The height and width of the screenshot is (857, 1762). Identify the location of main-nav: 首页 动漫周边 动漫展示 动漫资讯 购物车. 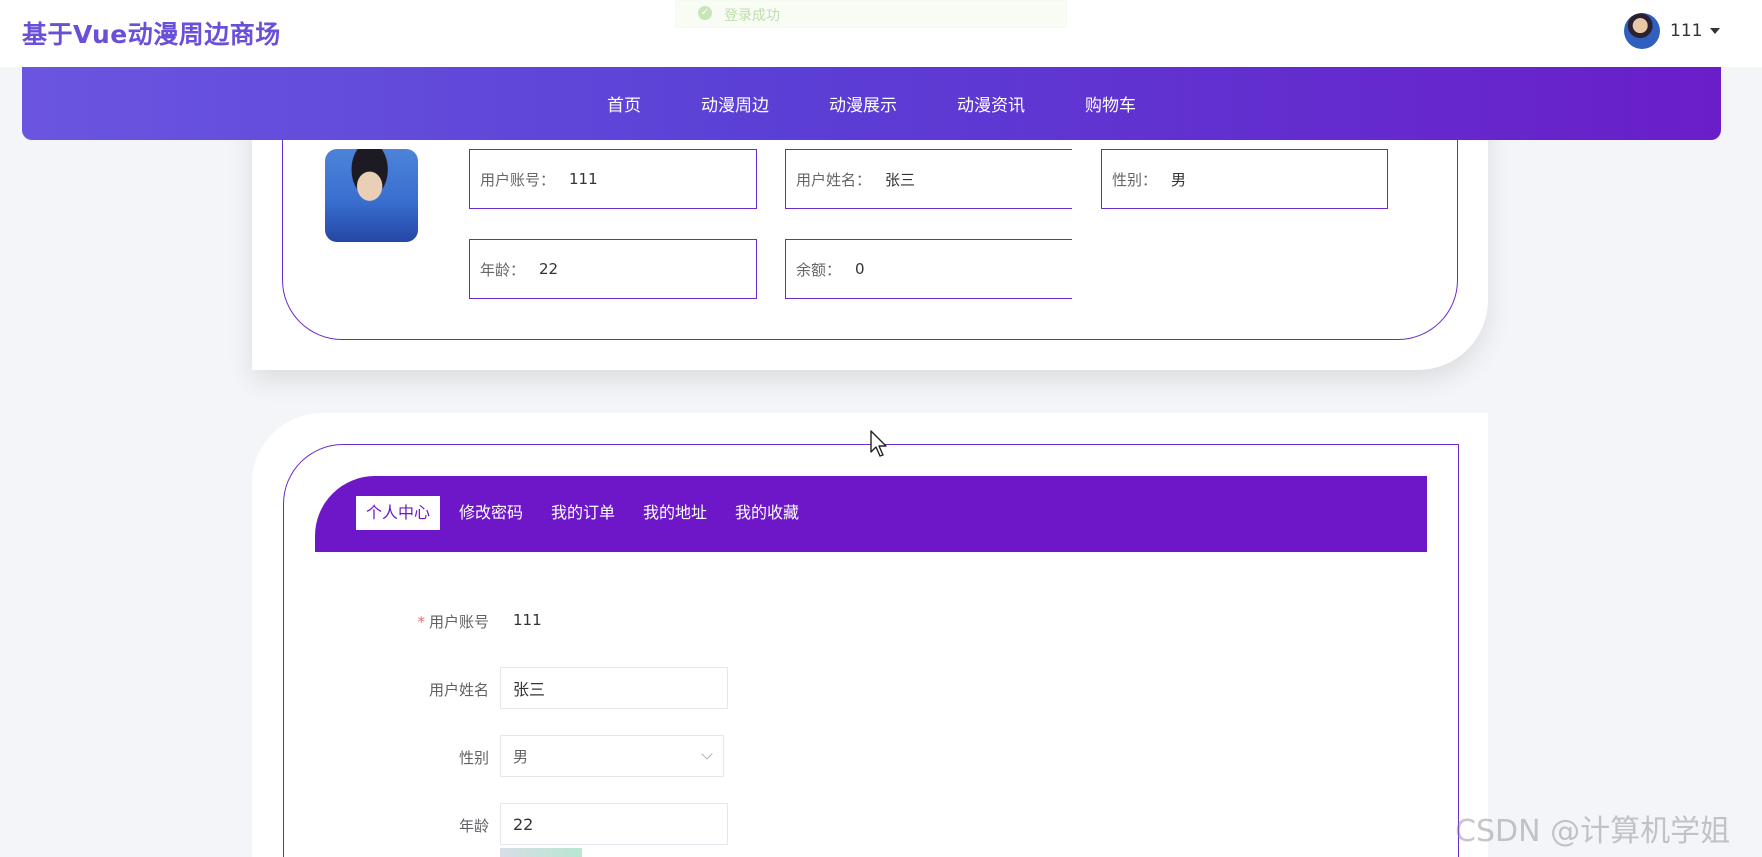
(871, 103).